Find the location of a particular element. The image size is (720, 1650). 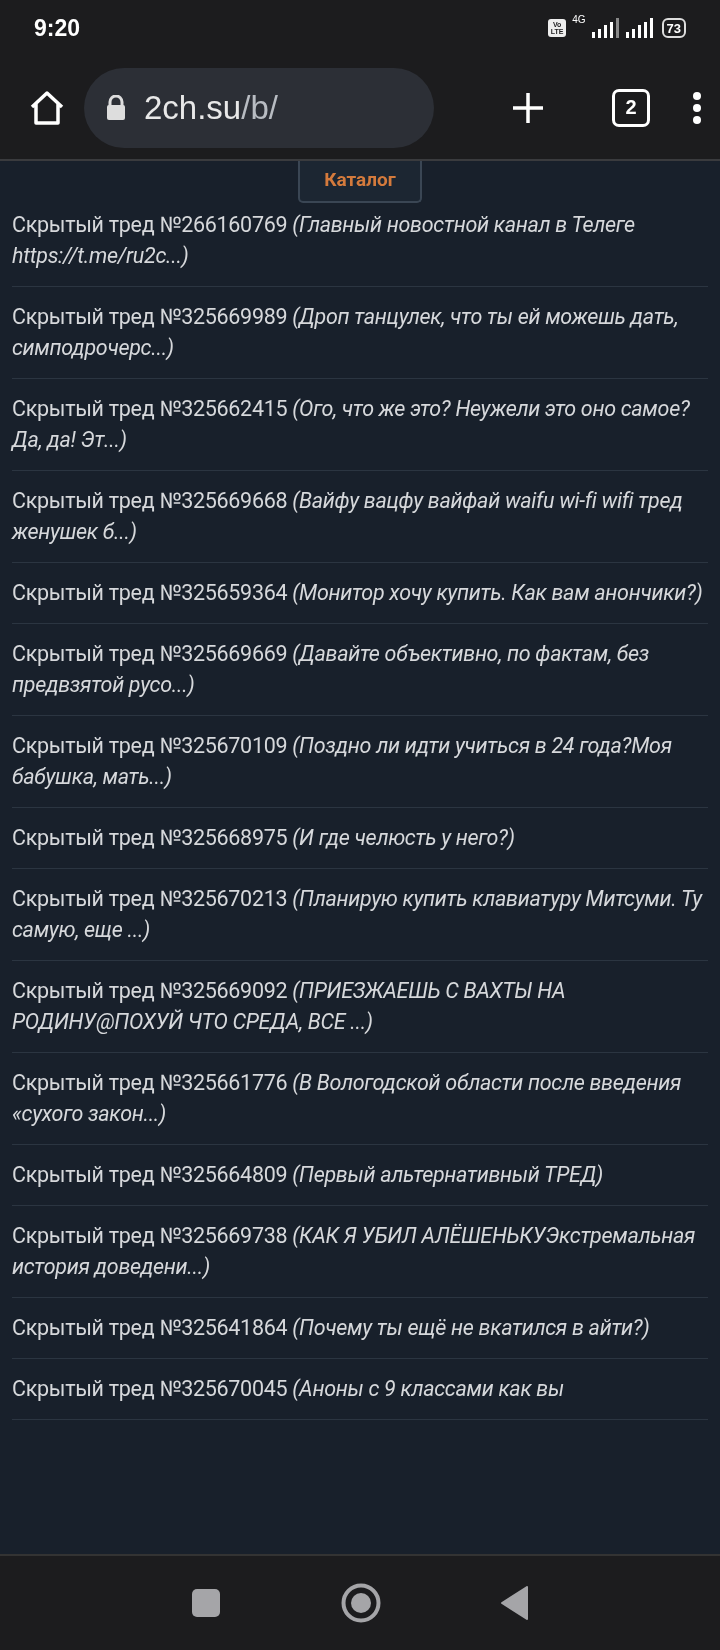

hidden-thread-entry: Скрытый тред №325664809 (Первый альтернативный ТРЕД) is located at coordinates (360, 1175).